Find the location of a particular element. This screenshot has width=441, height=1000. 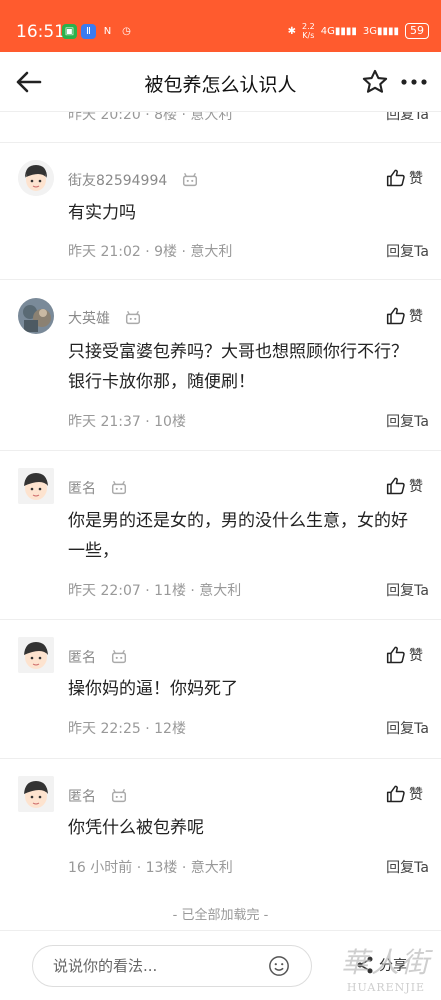

app-notification-icon: ▣ is located at coordinates (69, 31).